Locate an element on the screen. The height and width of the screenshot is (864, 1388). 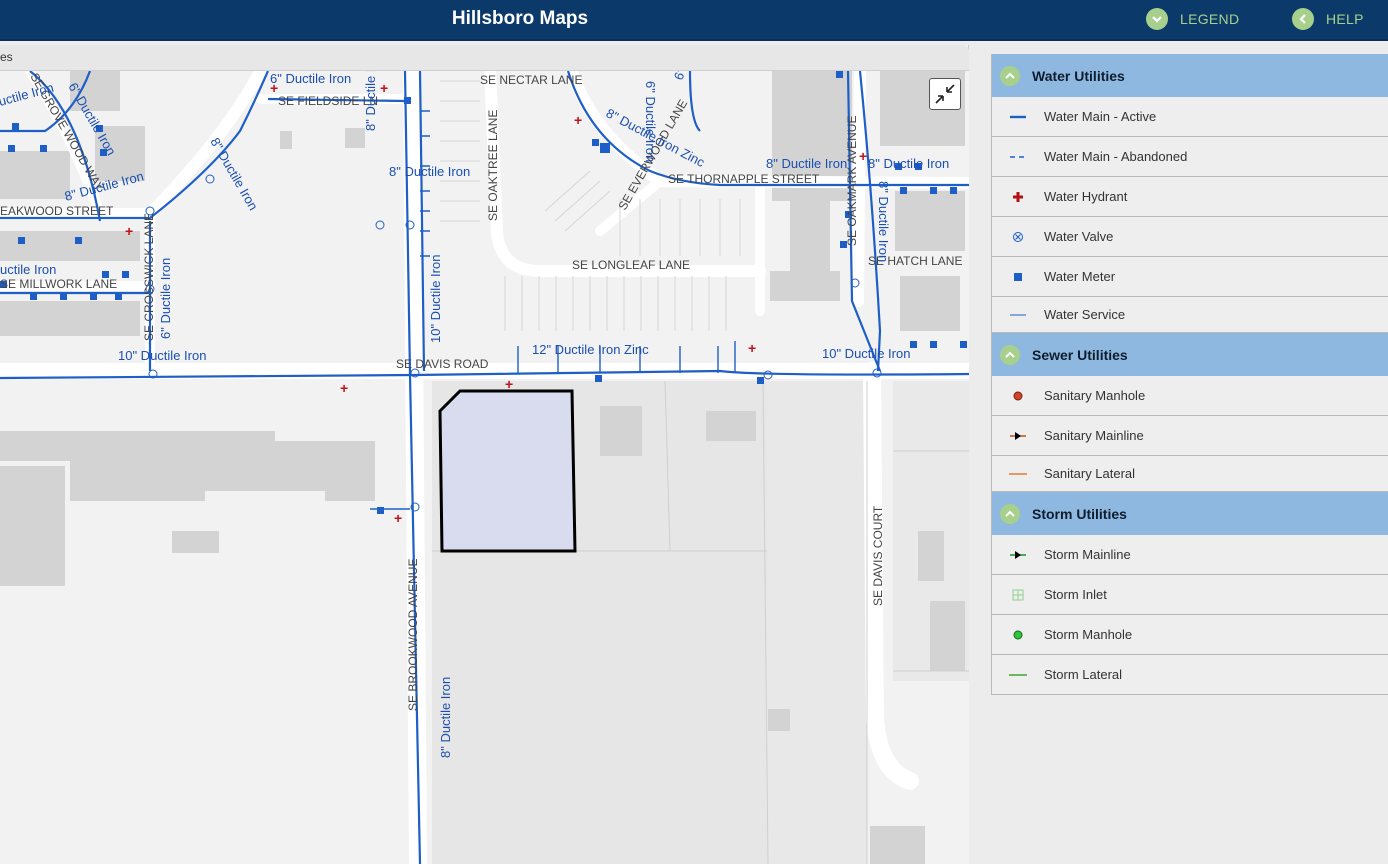
legend-item-label: Water Valve is located at coordinates (1079, 236).